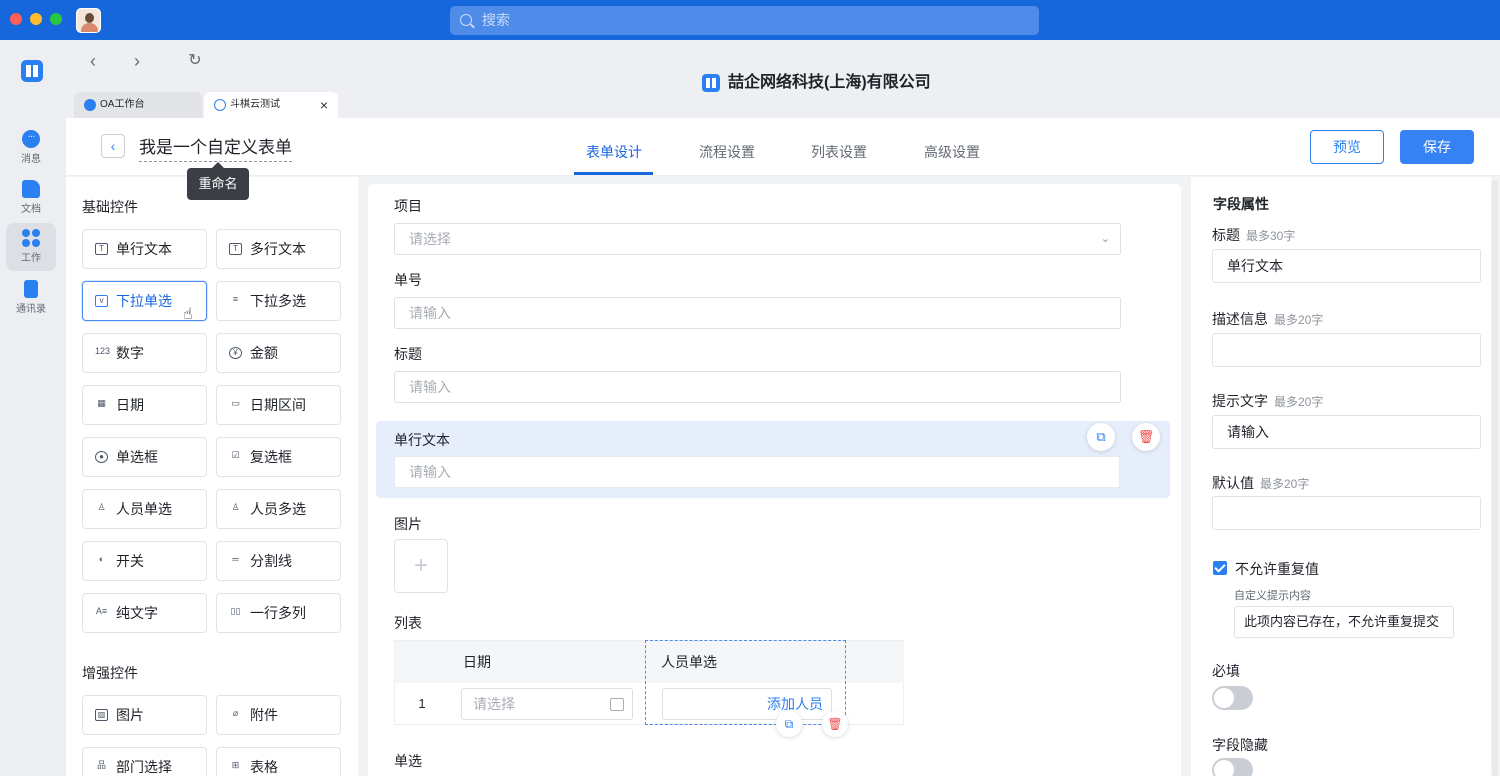 The width and height of the screenshot is (1500, 776). I want to click on widget-divider: ═分割线, so click(278, 561).